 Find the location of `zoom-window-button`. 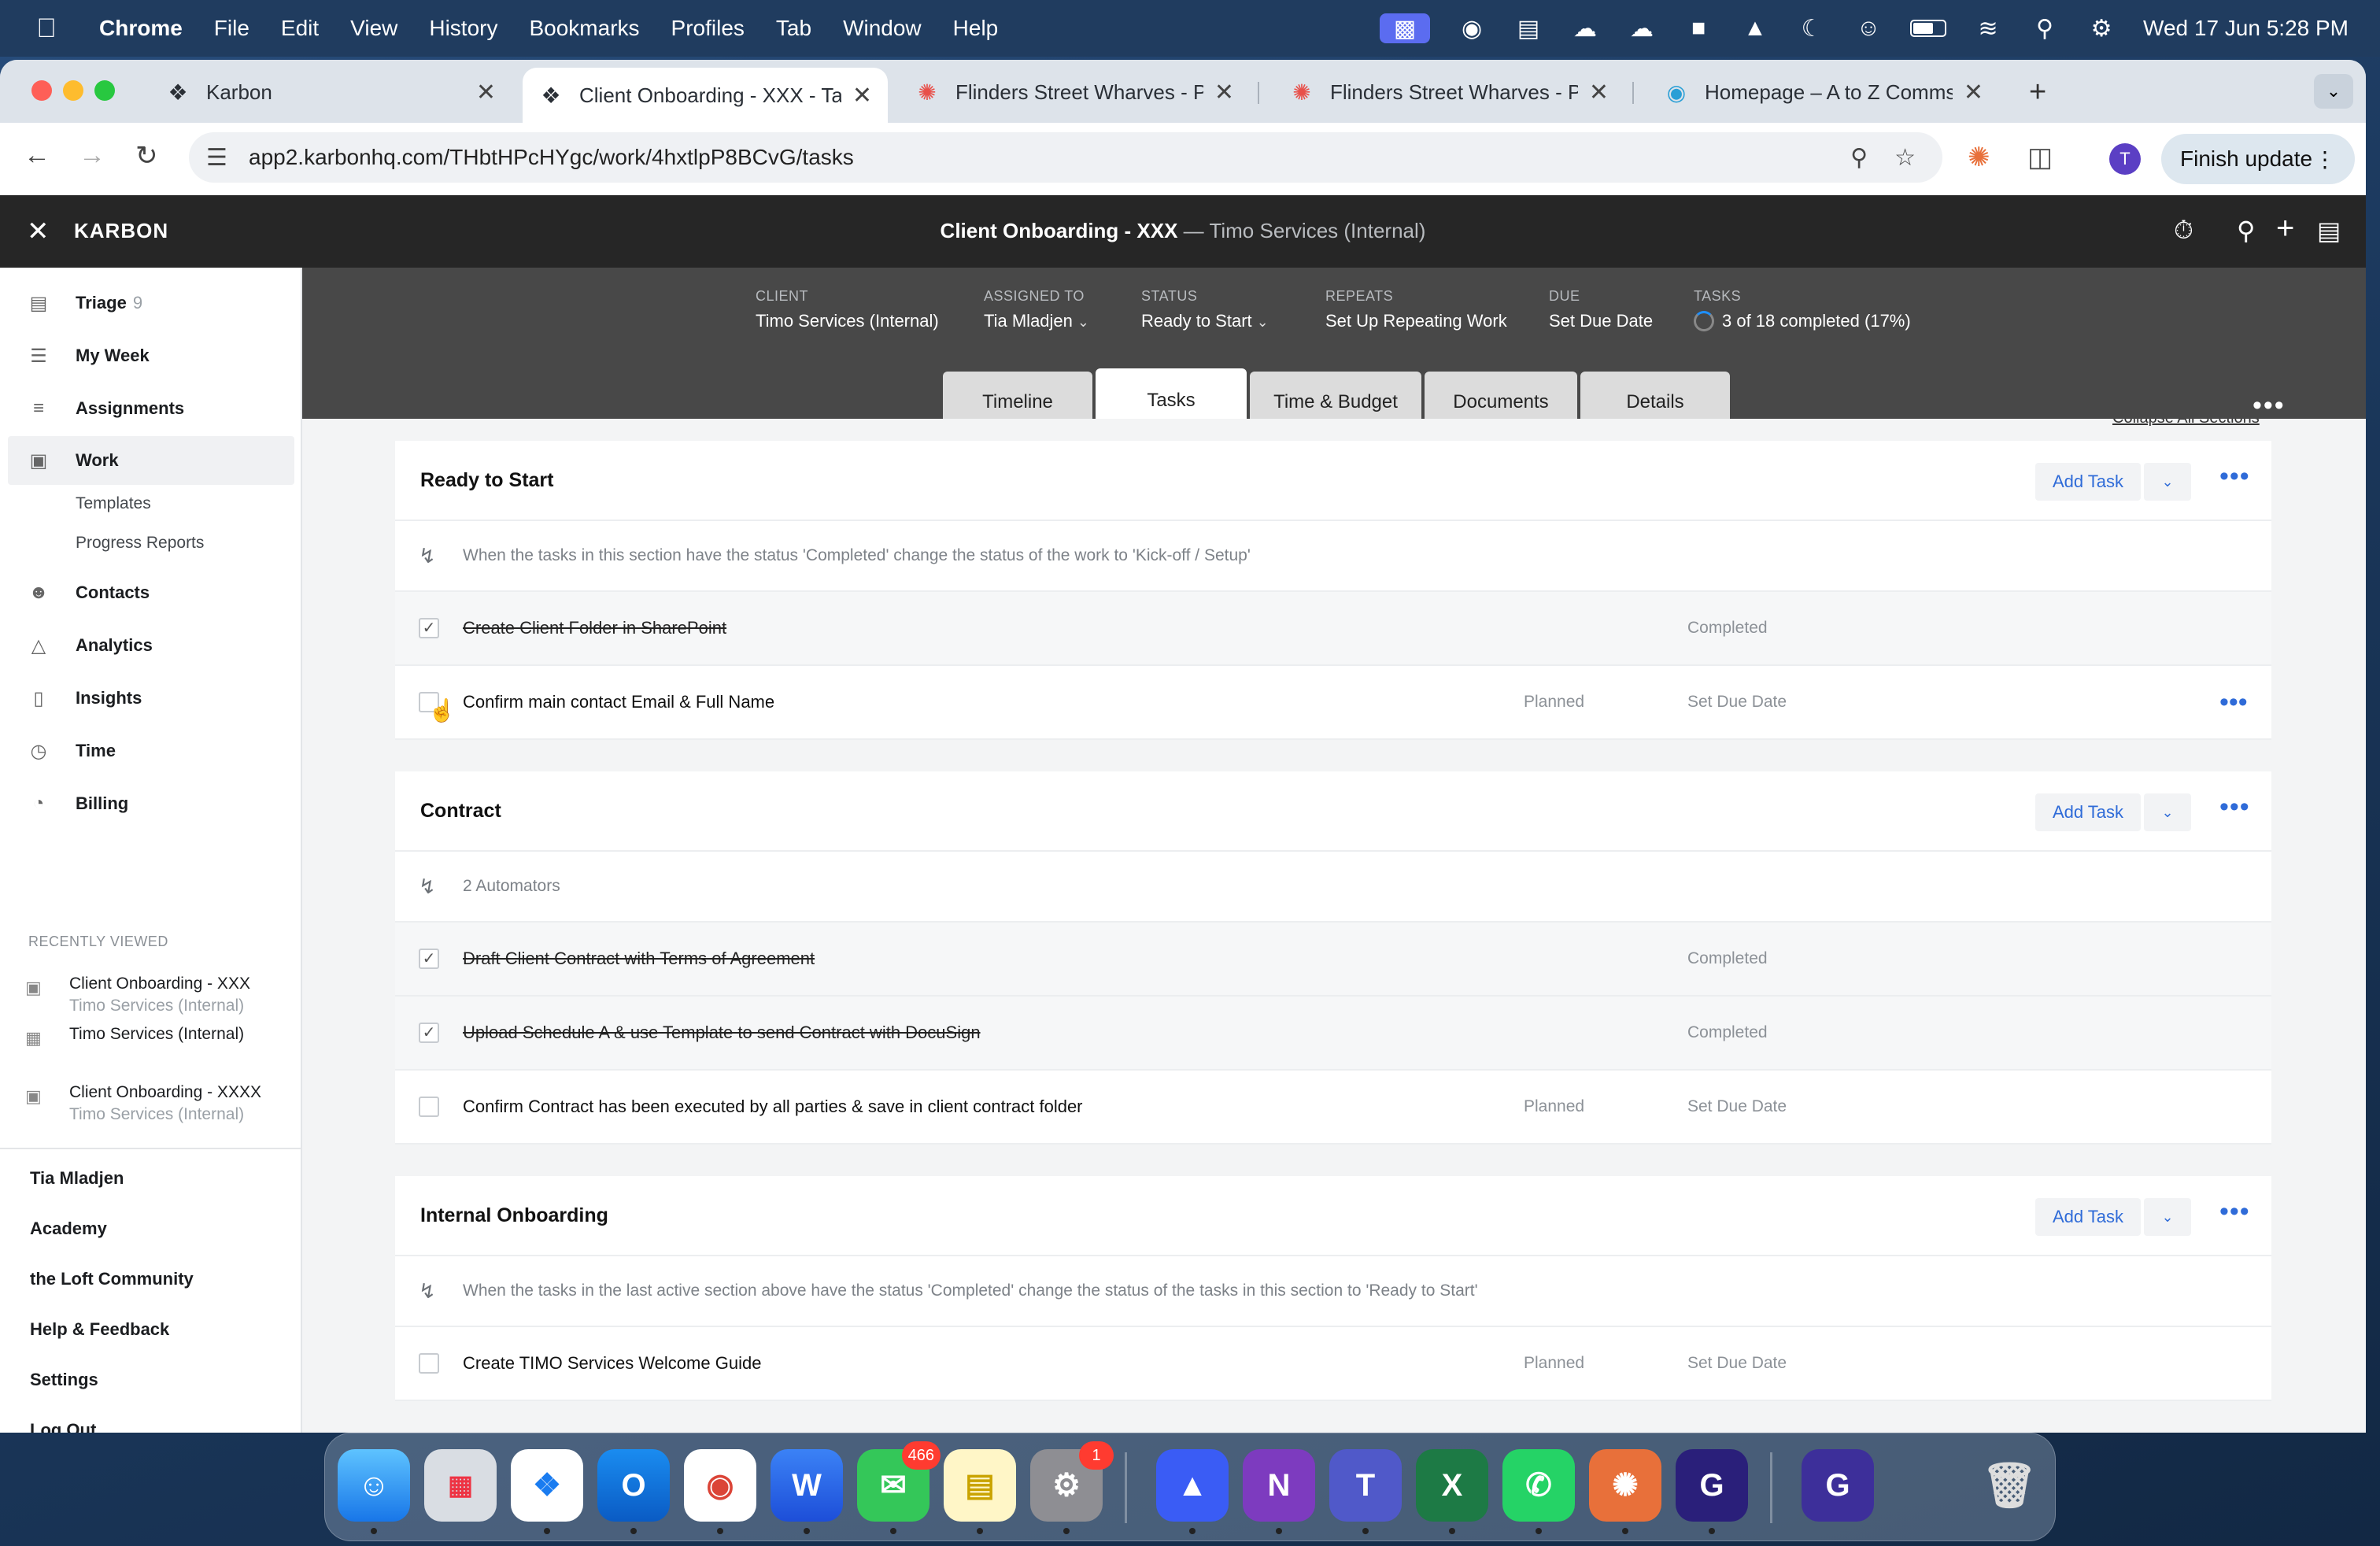

zoom-window-button is located at coordinates (105, 90).